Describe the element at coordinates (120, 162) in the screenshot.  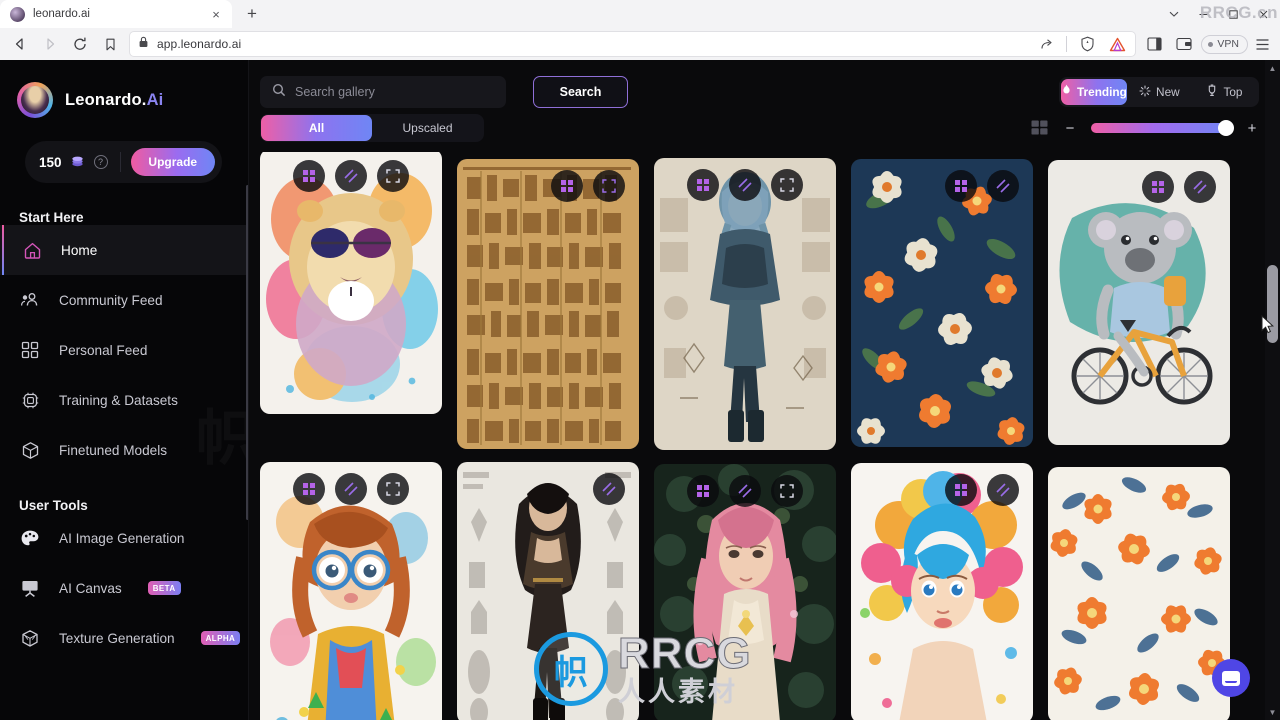
I see `credits-divider` at that location.